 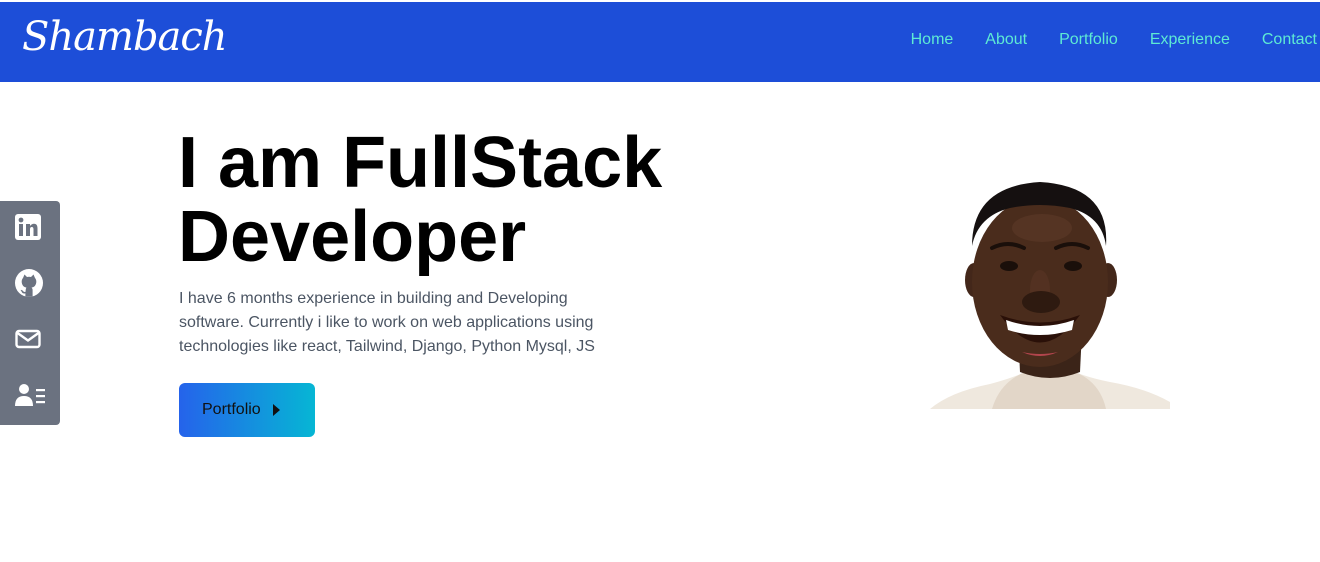 I want to click on github-icon, so click(x=29, y=285).